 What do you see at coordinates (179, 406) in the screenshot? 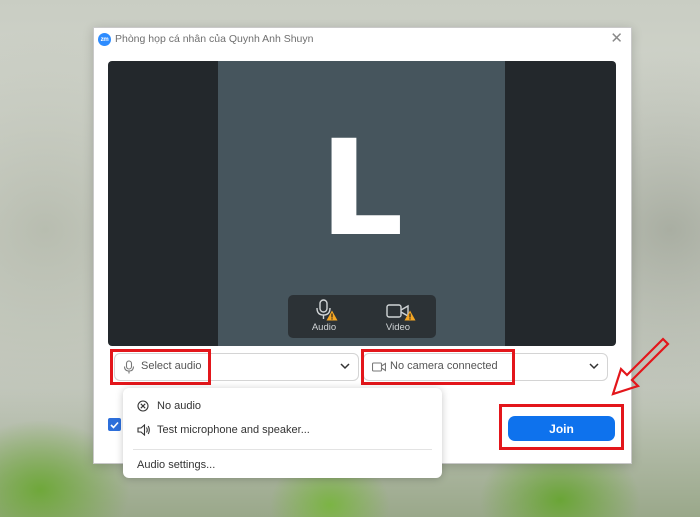
I see `menu-item-label: No audio` at bounding box center [179, 406].